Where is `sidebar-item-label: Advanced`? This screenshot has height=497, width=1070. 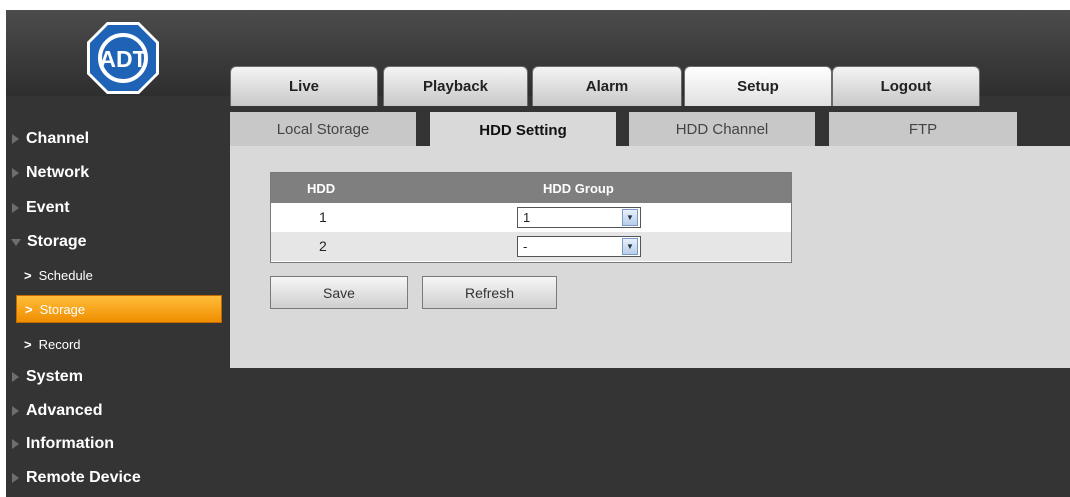 sidebar-item-label: Advanced is located at coordinates (64, 410).